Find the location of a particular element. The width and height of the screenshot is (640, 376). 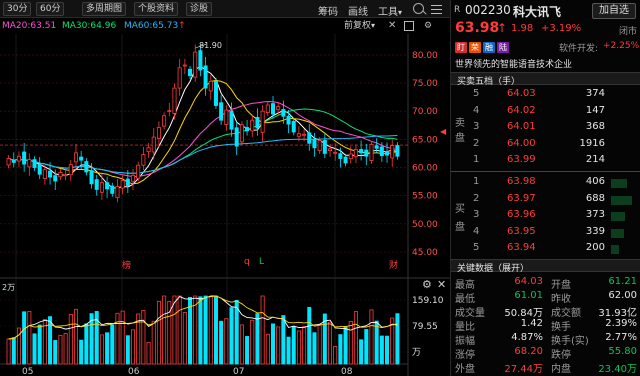

high-price-annotation: 81.90 is located at coordinates (210, 45).